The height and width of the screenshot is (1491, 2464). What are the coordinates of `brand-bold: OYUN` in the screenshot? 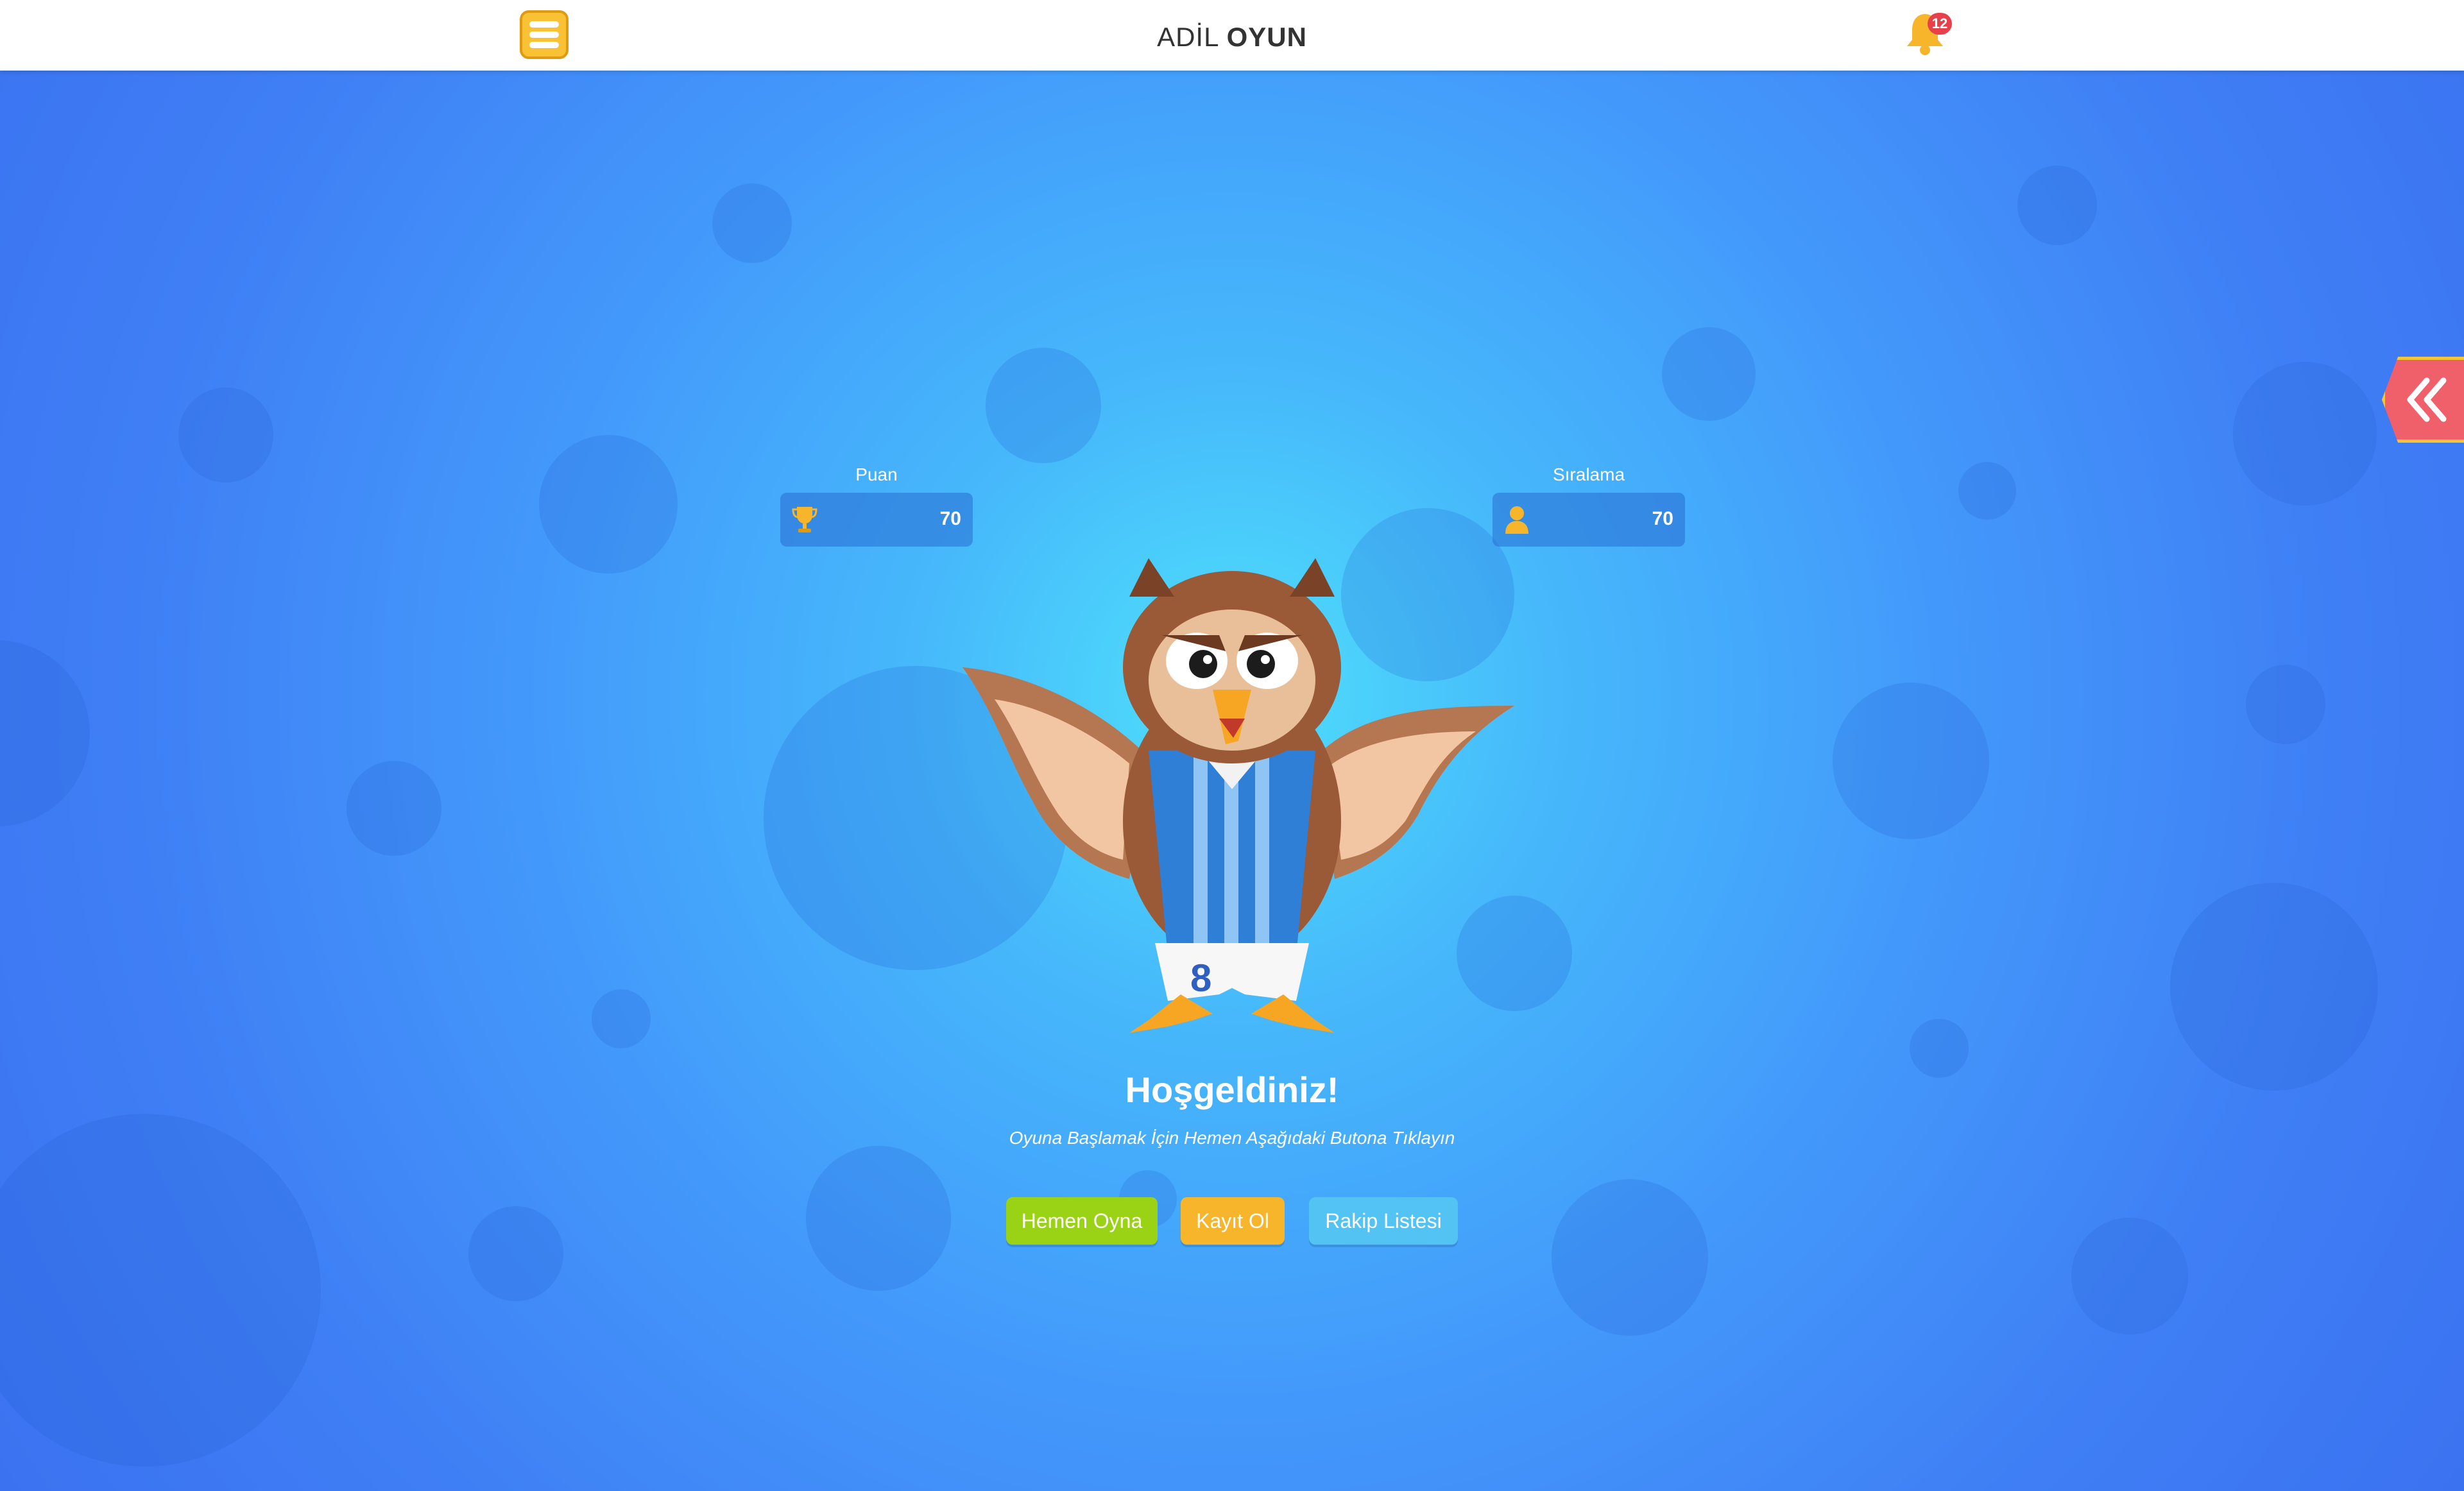 It's located at (1267, 37).